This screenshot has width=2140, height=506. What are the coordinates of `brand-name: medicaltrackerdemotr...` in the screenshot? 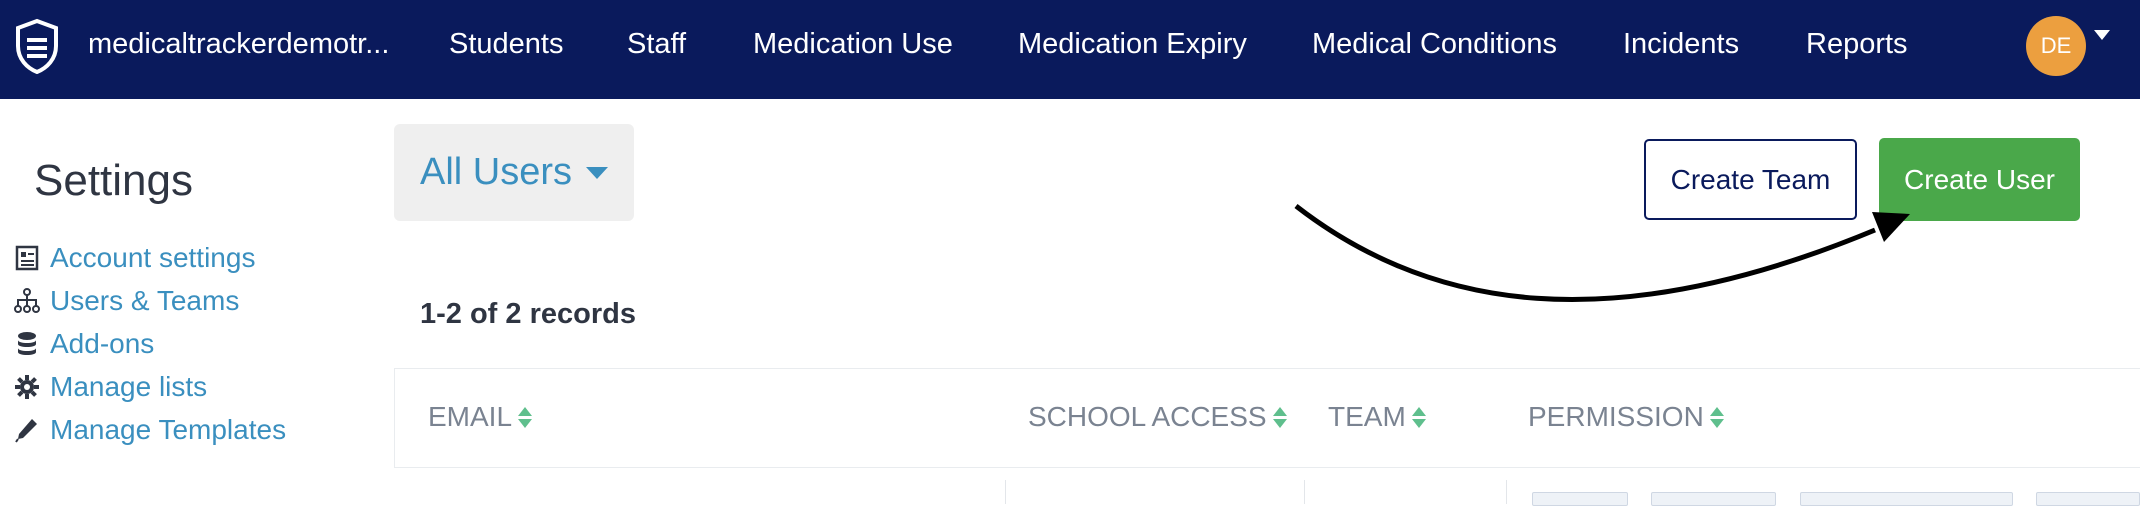 It's located at (238, 44).